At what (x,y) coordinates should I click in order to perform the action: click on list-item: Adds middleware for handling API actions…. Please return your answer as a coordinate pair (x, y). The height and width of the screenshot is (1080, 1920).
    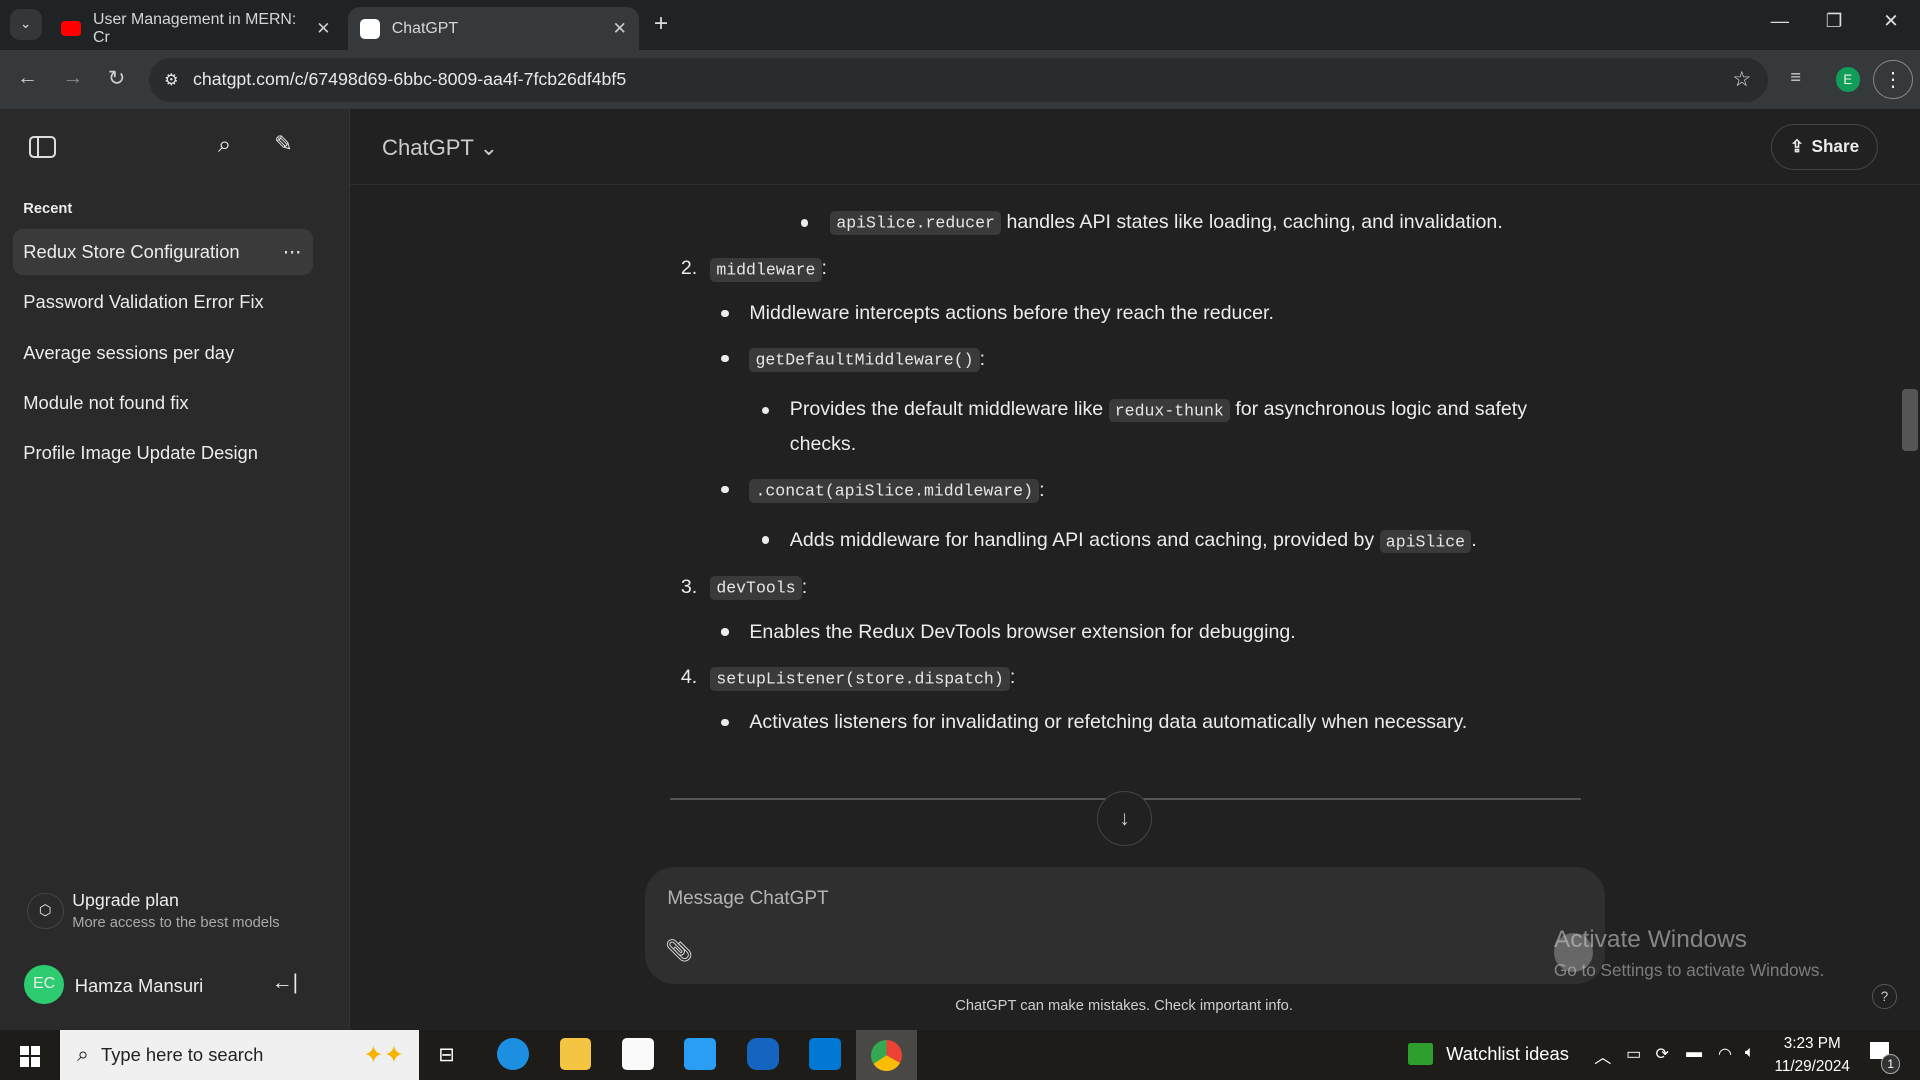
    Looking at the image, I should click on (1133, 541).